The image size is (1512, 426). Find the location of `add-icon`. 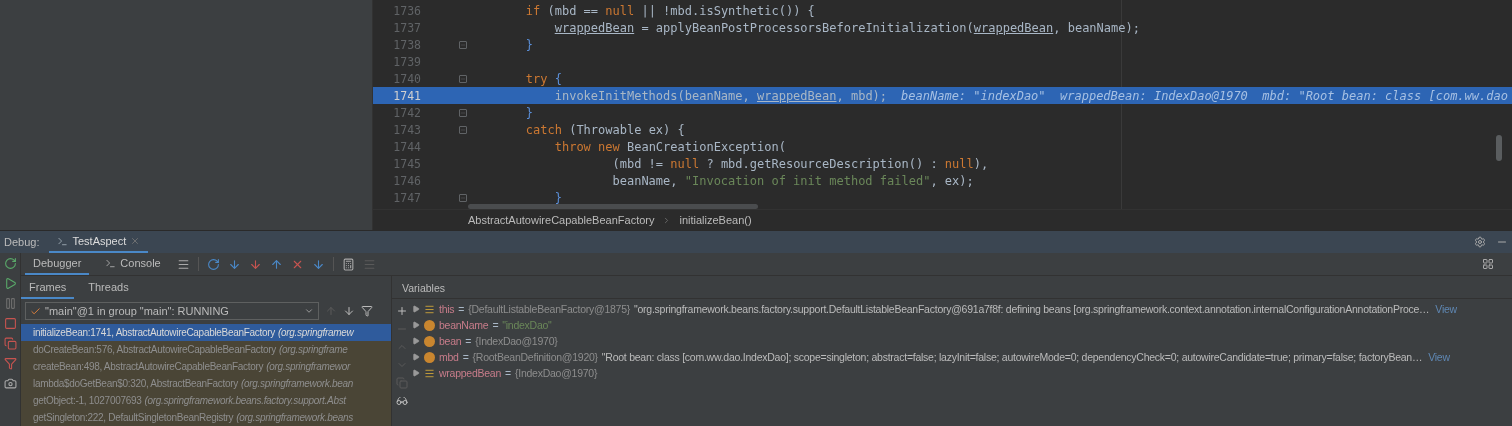

add-icon is located at coordinates (402, 311).